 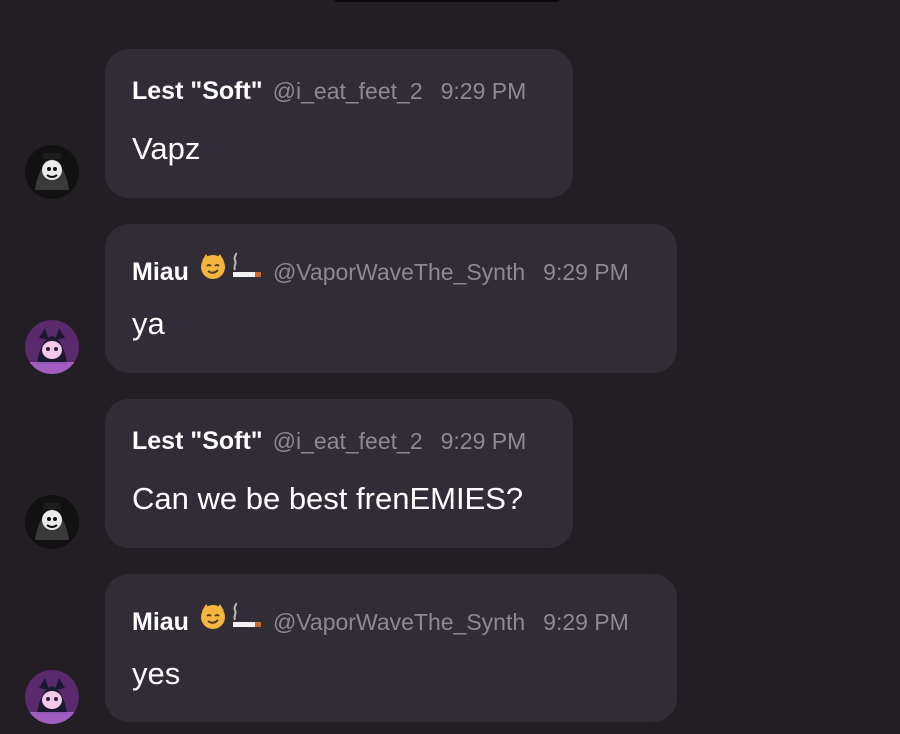 What do you see at coordinates (156, 673) in the screenshot?
I see `message-text: yes` at bounding box center [156, 673].